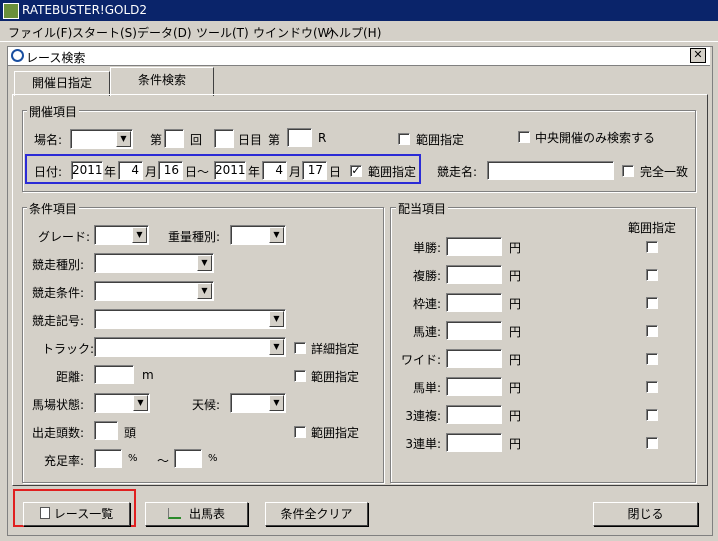 This screenshot has width=718, height=541. Describe the element at coordinates (122, 403) in the screenshot. I see `going-select: ▼` at that location.